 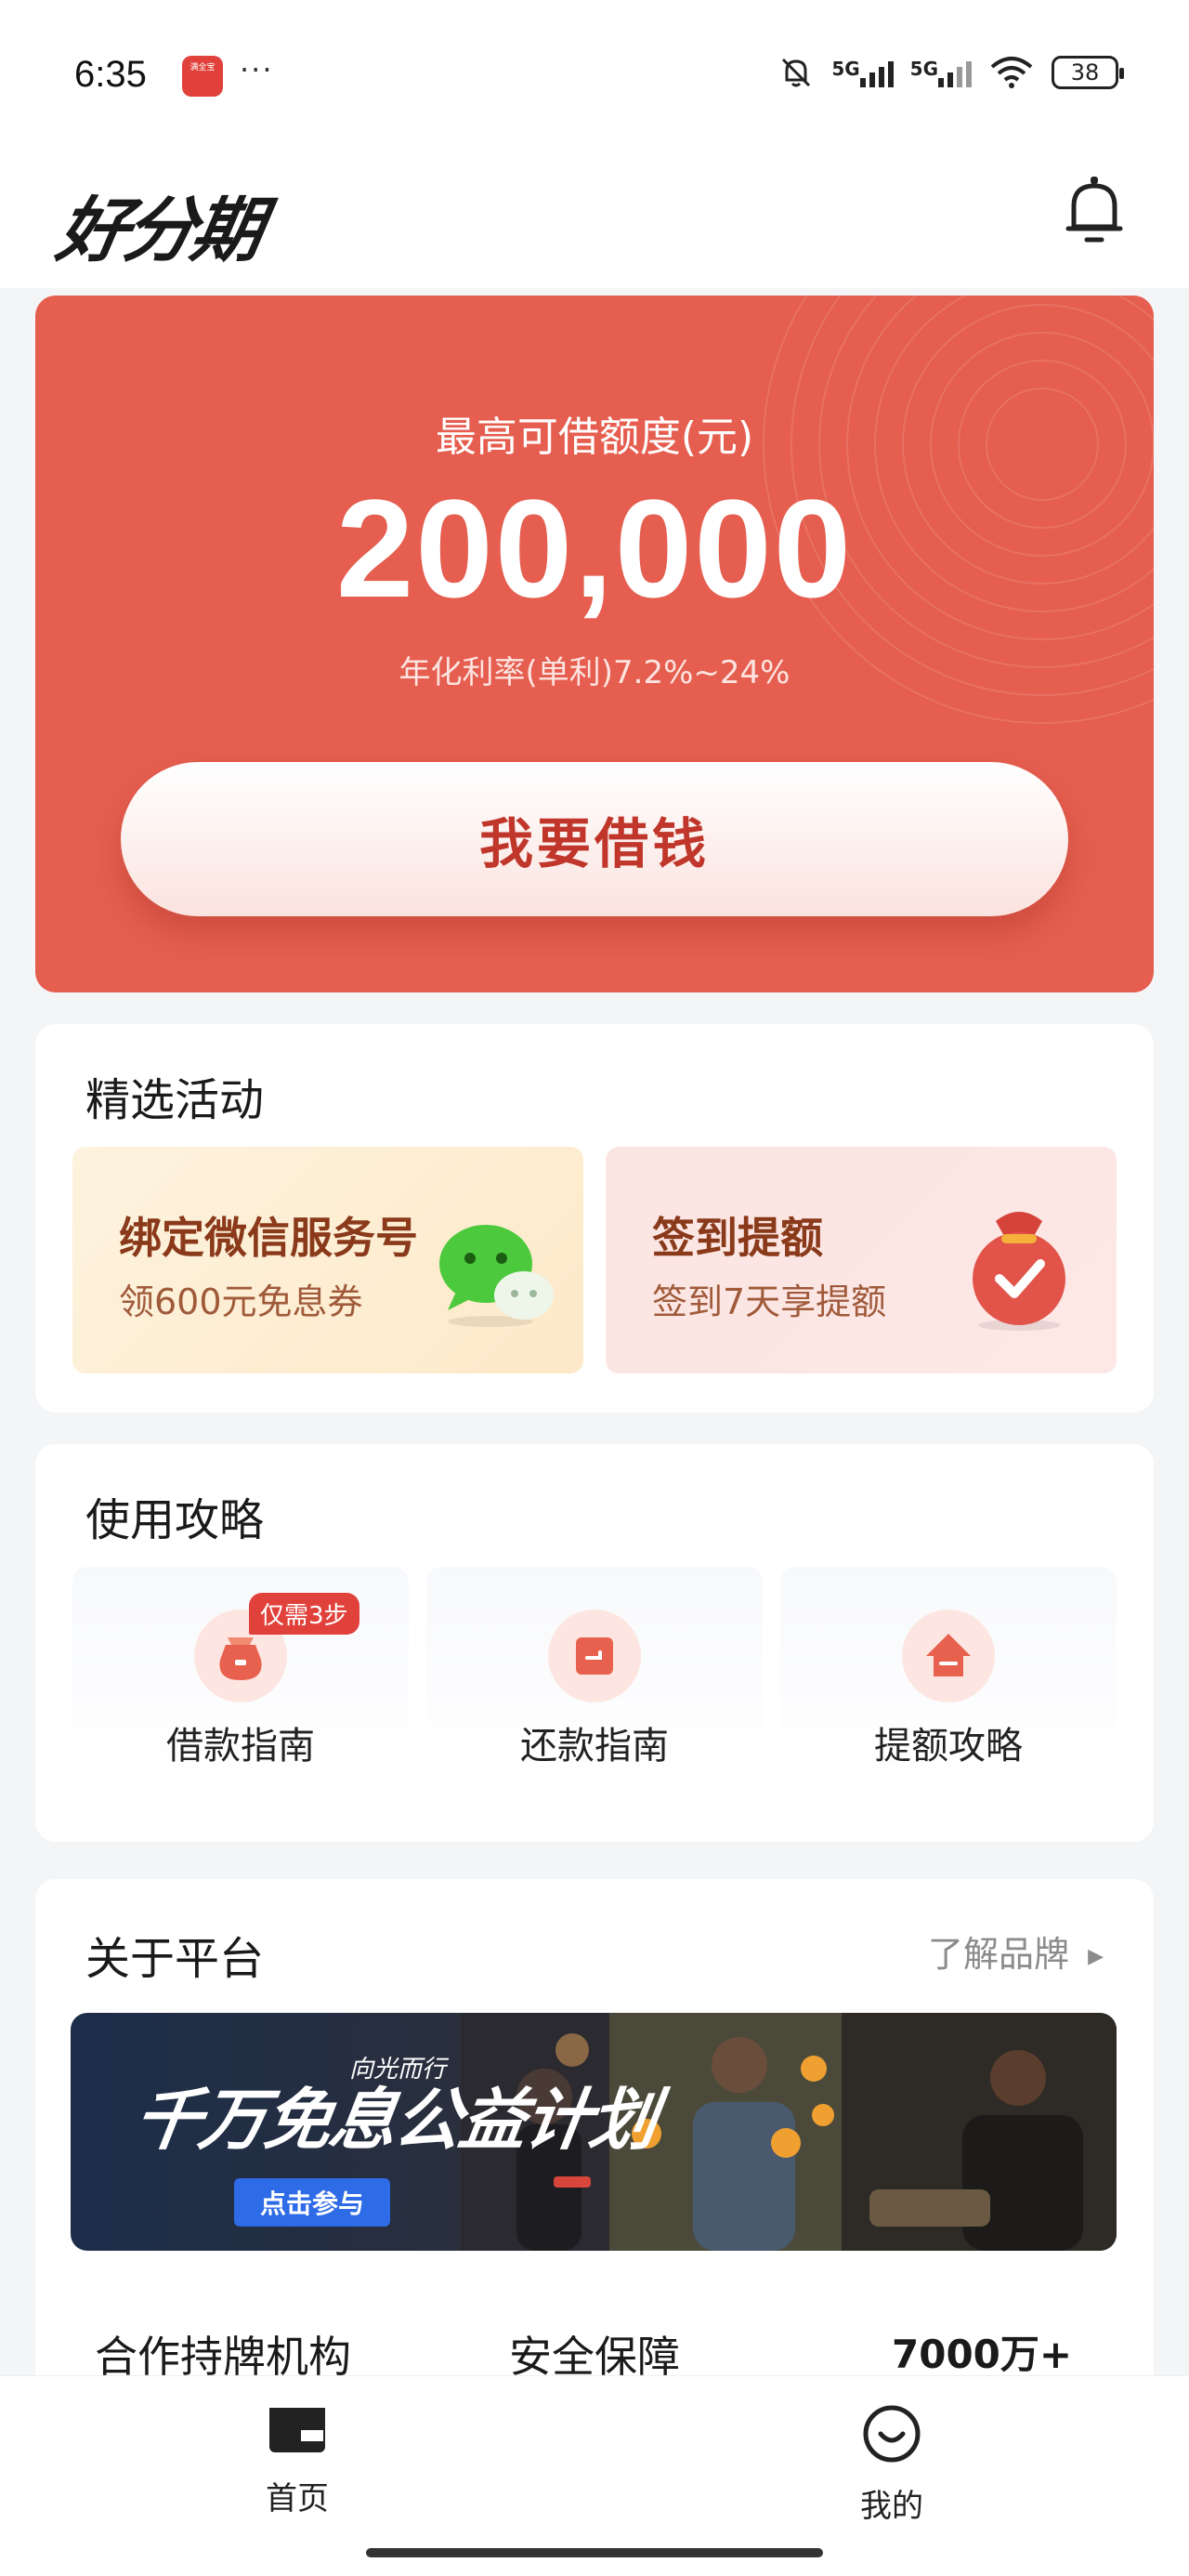 I want to click on network-label-1: 5G, so click(x=845, y=69).